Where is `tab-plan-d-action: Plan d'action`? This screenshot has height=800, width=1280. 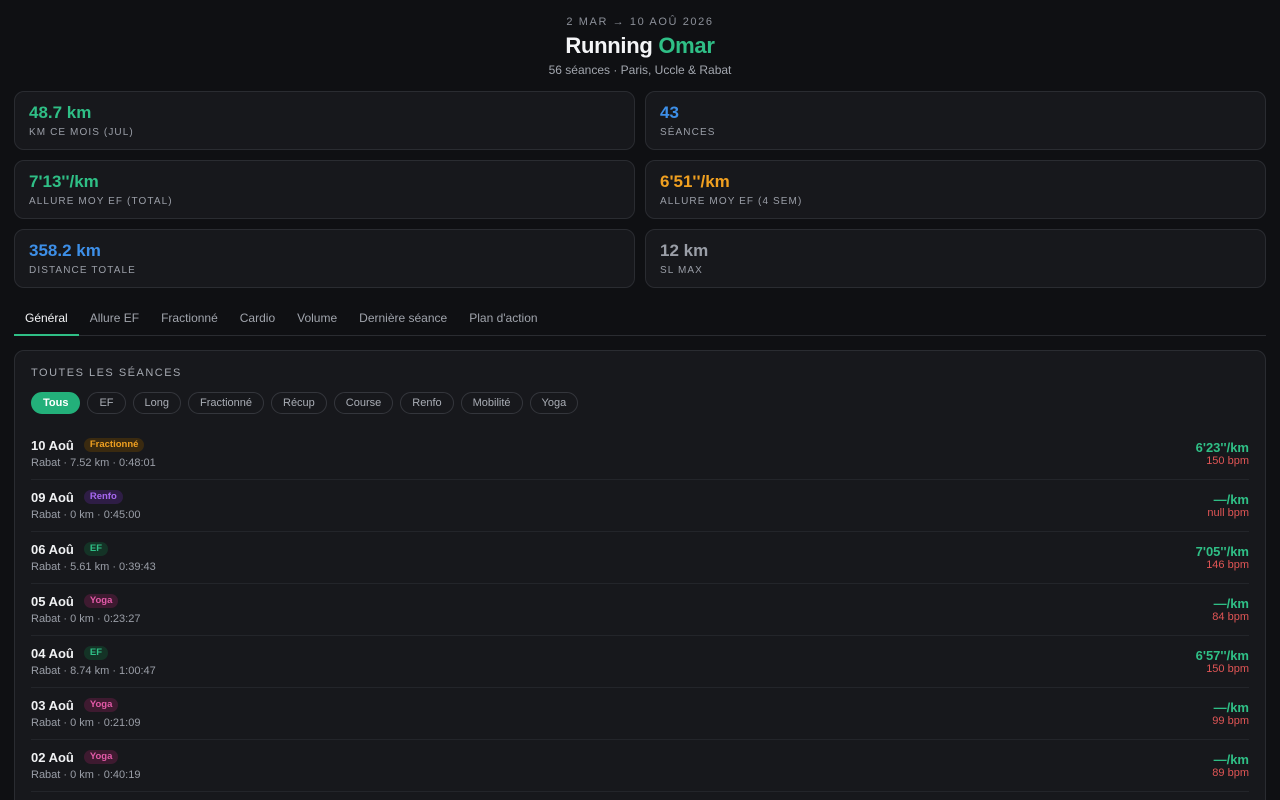 tab-plan-d-action: Plan d'action is located at coordinates (503, 318).